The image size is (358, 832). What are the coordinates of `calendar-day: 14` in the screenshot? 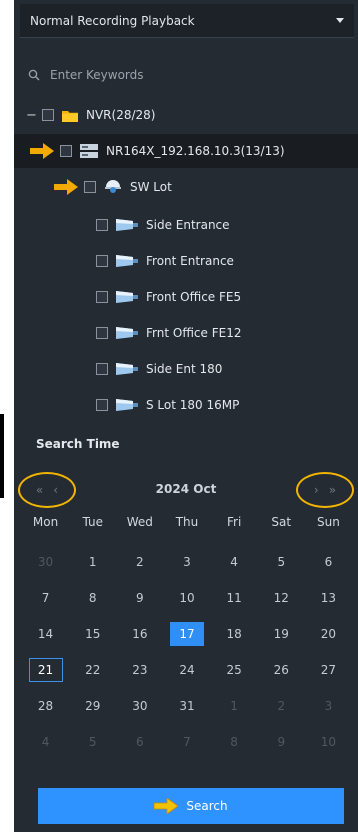 It's located at (45, 634).